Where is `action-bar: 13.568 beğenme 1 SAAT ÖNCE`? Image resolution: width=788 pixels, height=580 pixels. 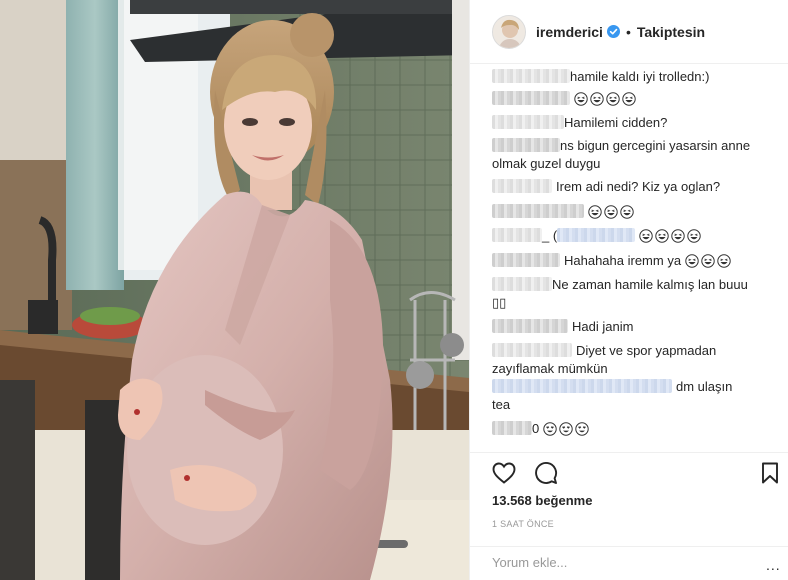 action-bar: 13.568 beğenme 1 SAAT ÖNCE is located at coordinates (629, 492).